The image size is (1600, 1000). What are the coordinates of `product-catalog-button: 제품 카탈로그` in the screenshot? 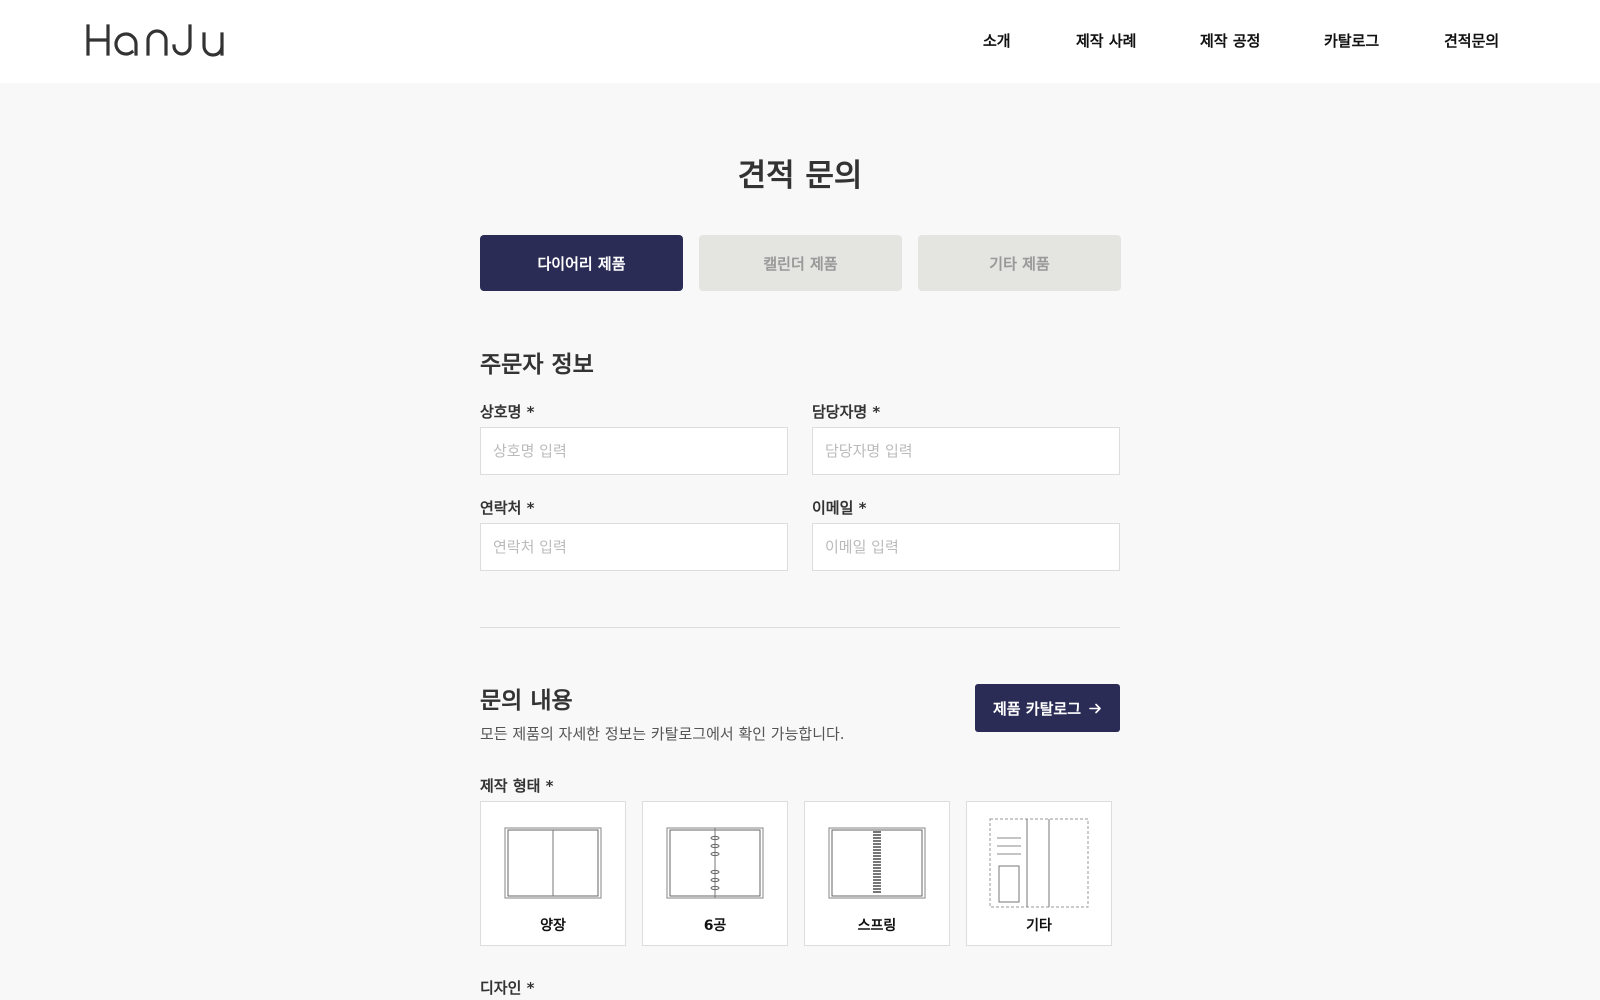 It's located at (1047, 708).